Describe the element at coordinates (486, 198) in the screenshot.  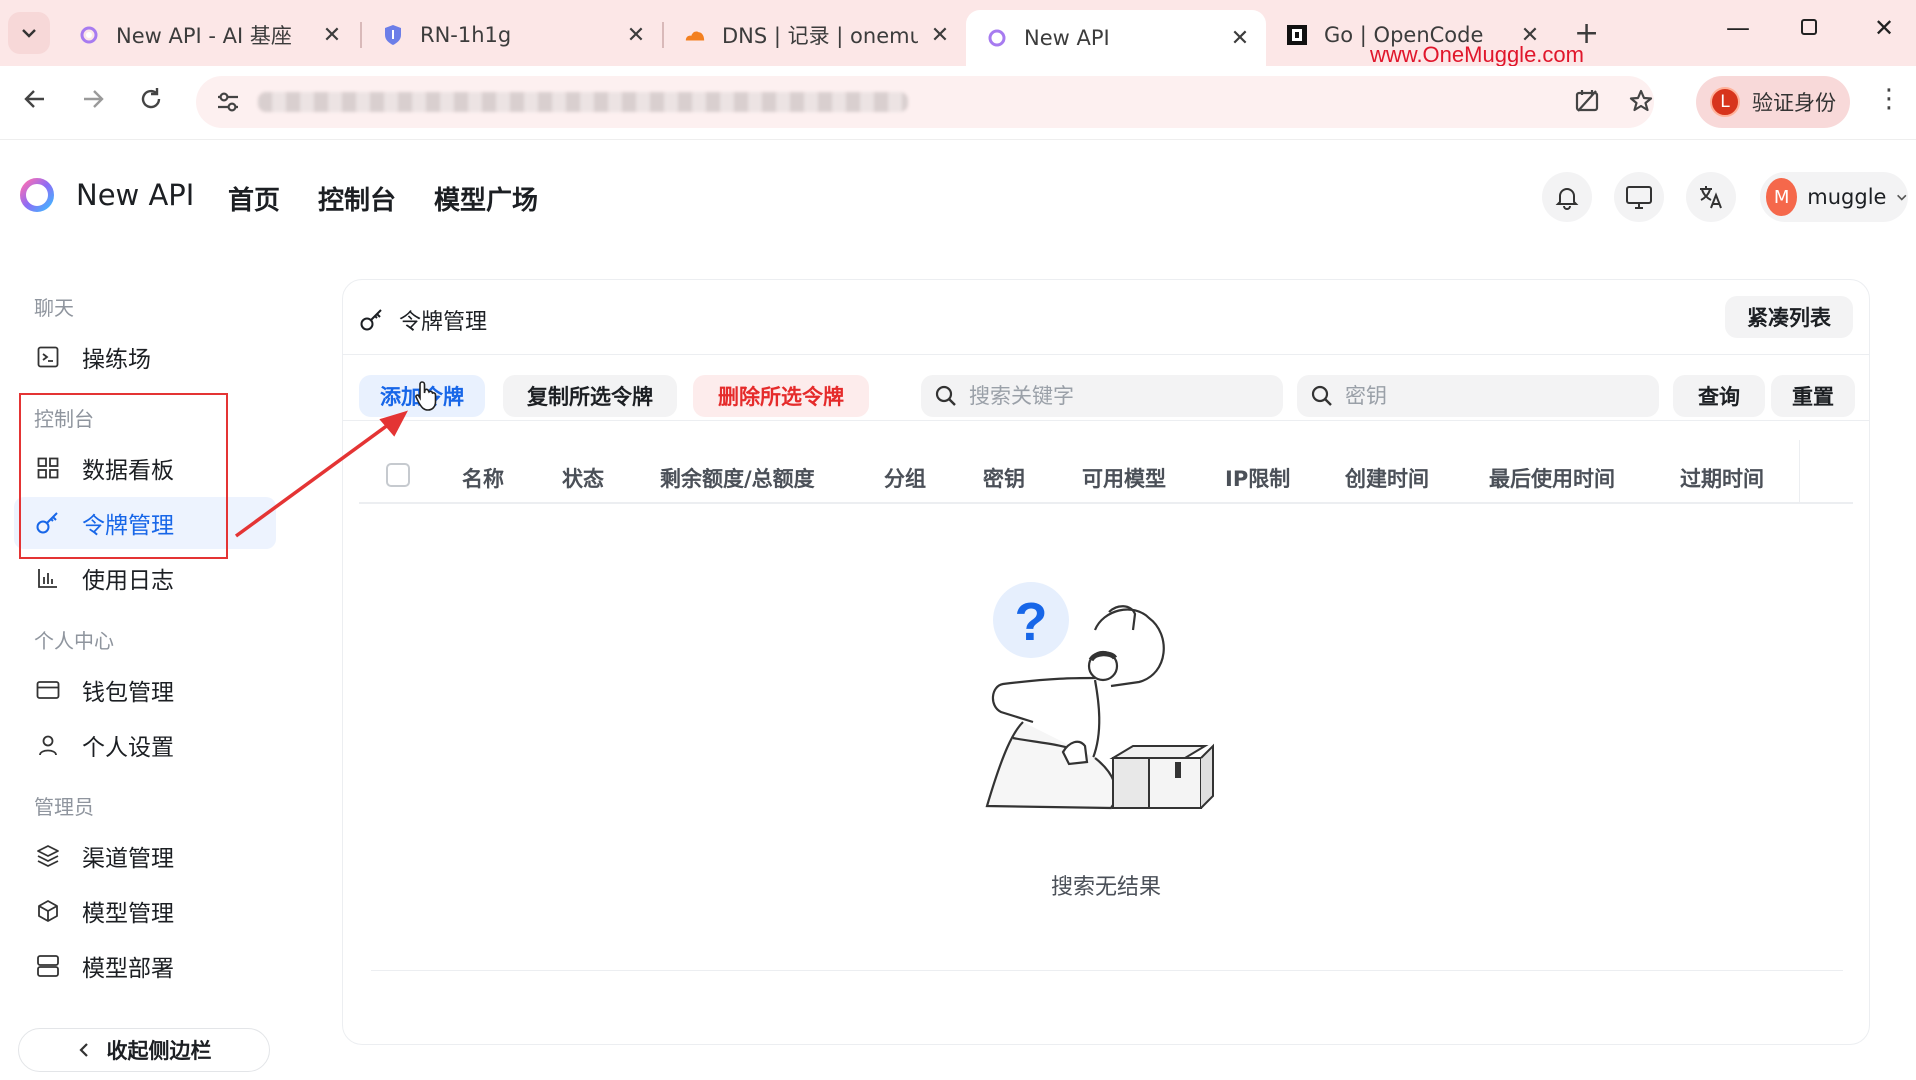
I see `nav-model-plaza: 模型广场` at that location.